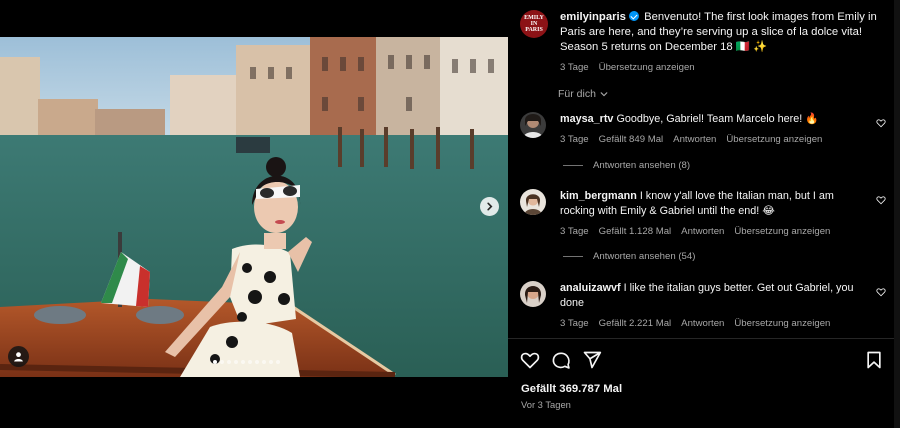  What do you see at coordinates (586, 119) in the screenshot?
I see `comment-username: maysa_rtv` at bounding box center [586, 119].